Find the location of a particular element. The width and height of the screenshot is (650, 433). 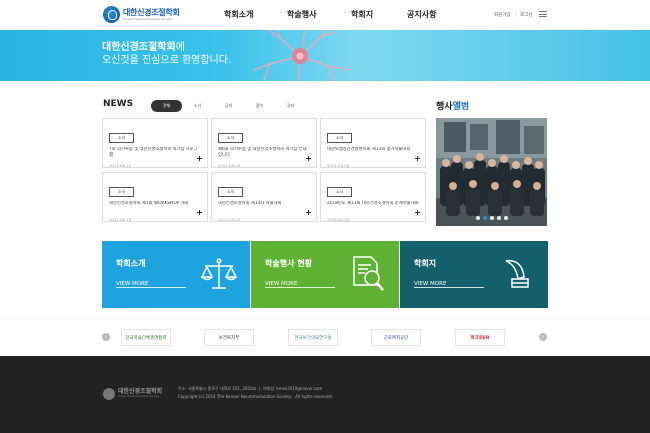

banner-journal: 학회지 VIEW MORE is located at coordinates (474, 274).